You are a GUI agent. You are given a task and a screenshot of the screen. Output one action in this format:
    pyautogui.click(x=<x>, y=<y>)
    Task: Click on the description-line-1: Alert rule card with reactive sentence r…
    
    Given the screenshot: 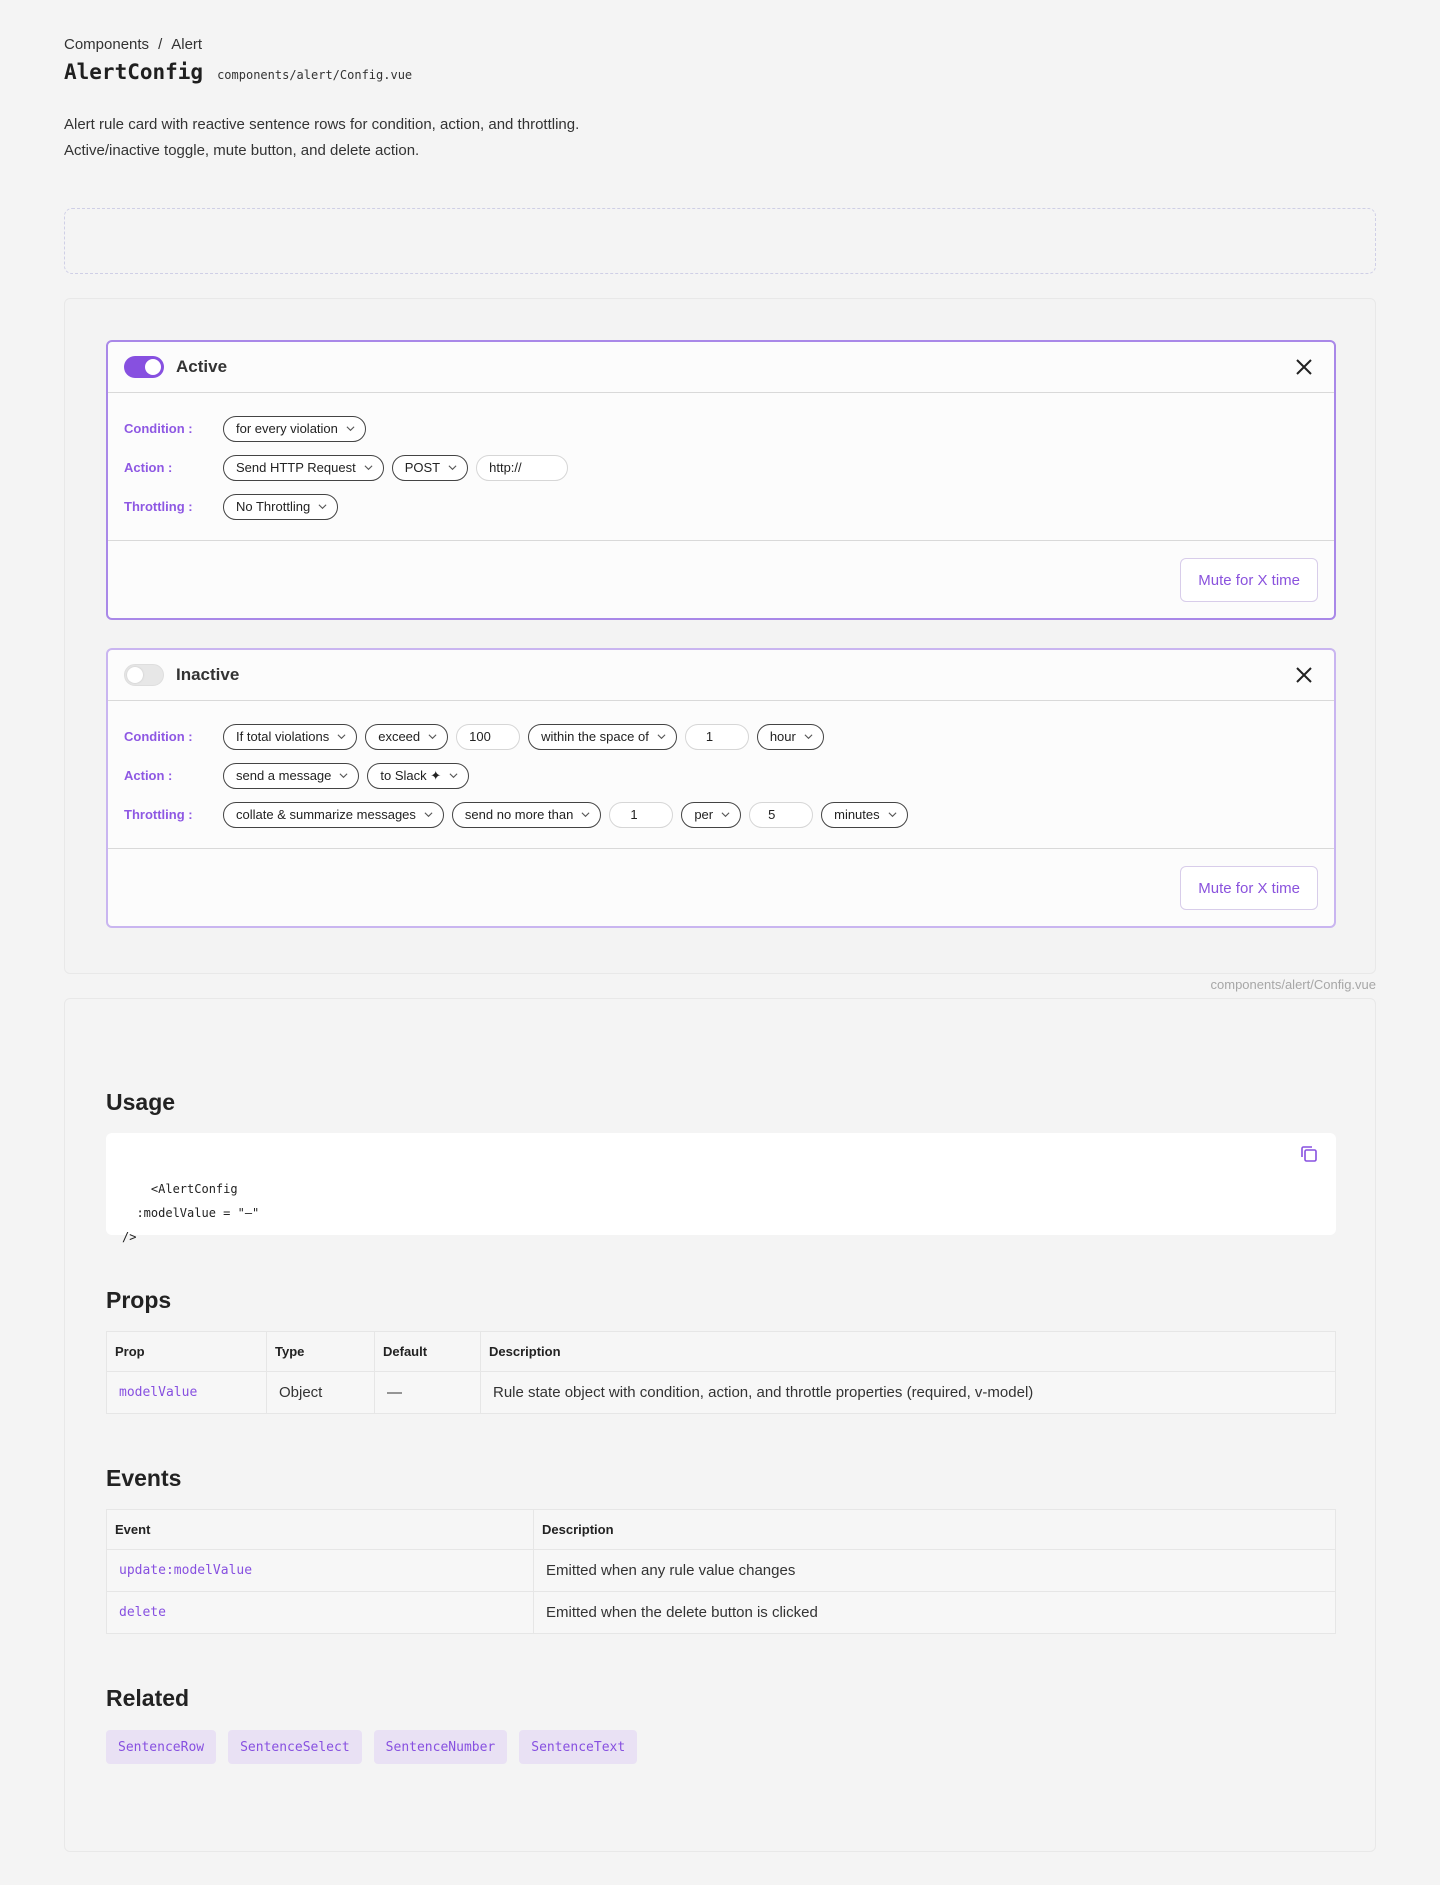 What is the action you would take?
    pyautogui.click(x=322, y=124)
    